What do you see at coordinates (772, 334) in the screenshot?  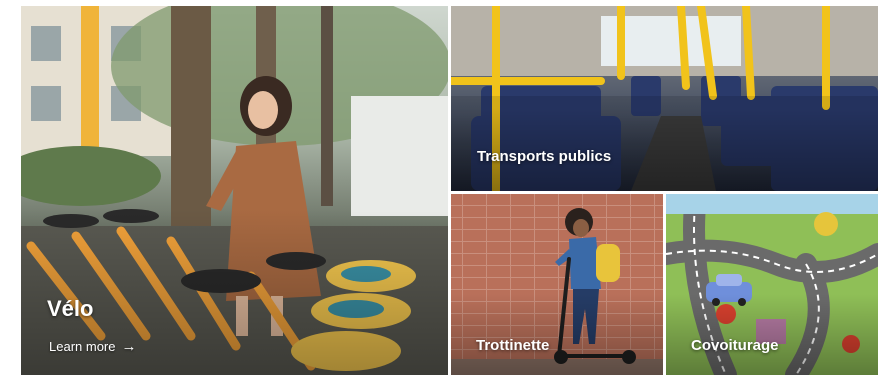 I see `covoiturage-shade` at bounding box center [772, 334].